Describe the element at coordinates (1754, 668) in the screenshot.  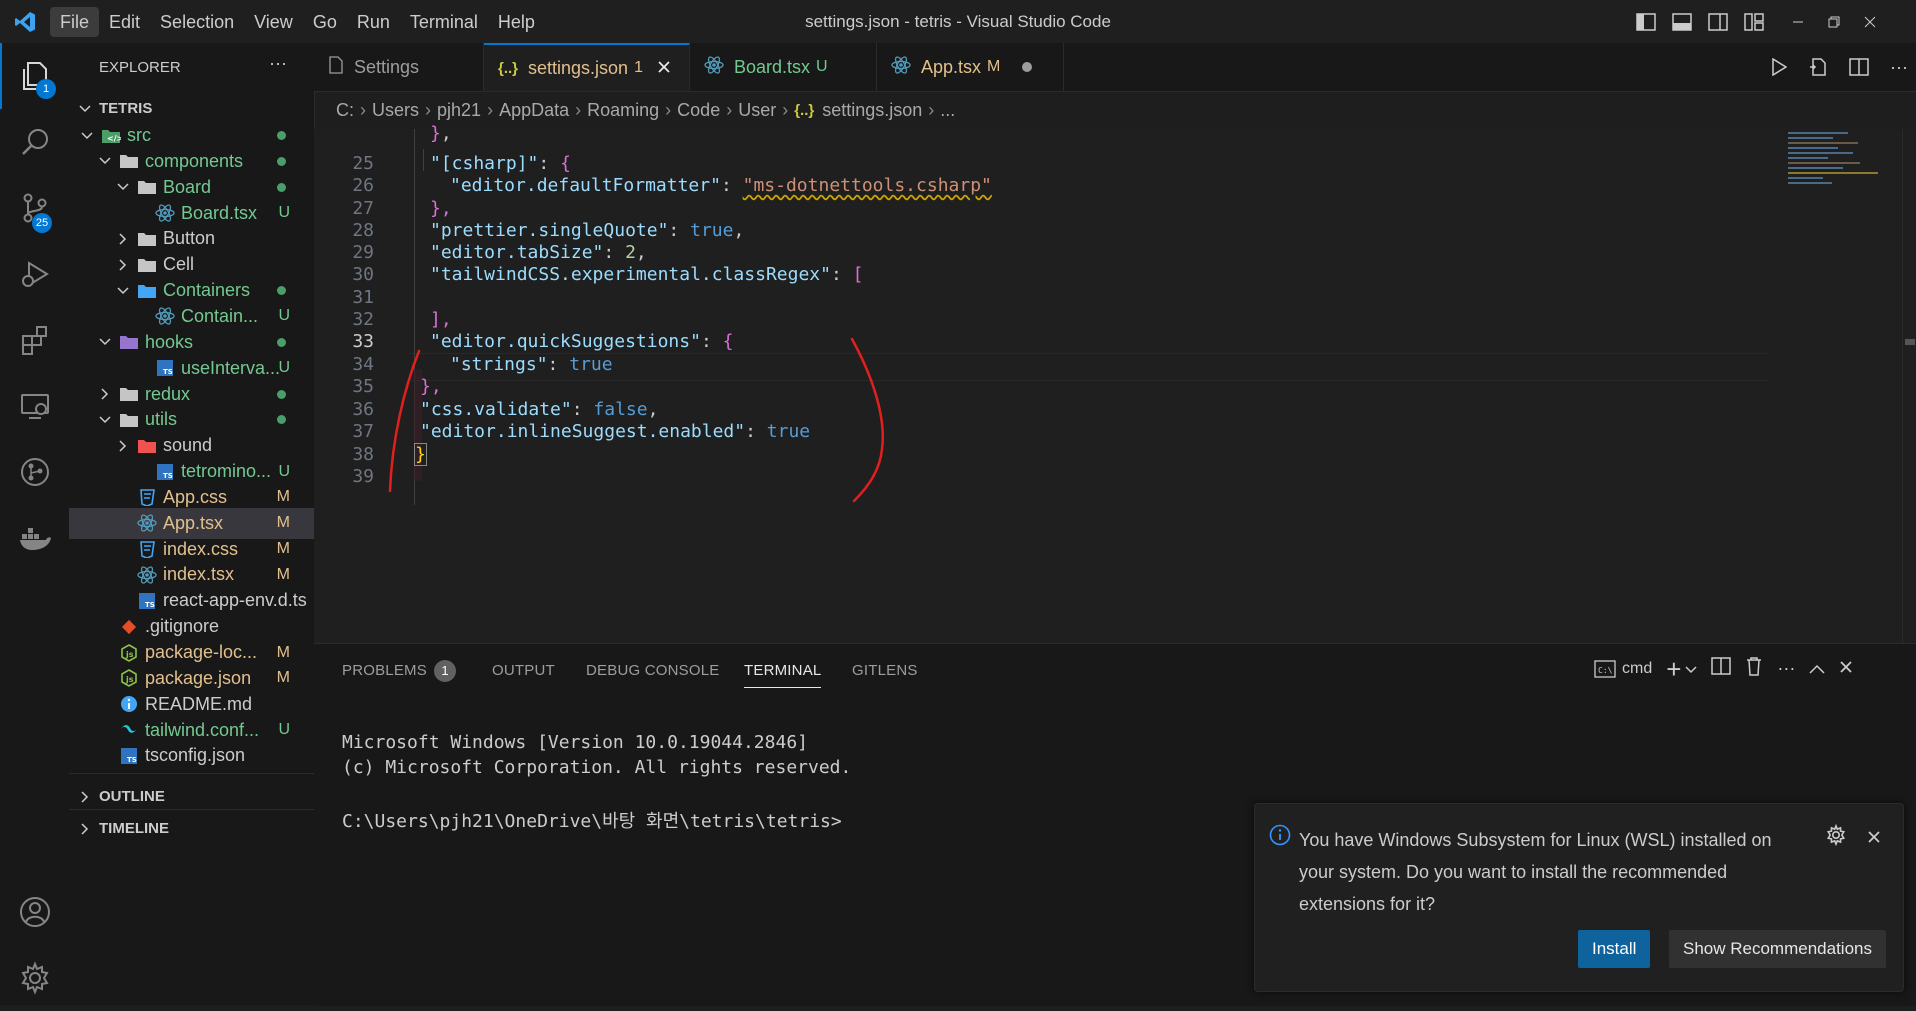
I see `kill-terminal-trash-icon` at that location.